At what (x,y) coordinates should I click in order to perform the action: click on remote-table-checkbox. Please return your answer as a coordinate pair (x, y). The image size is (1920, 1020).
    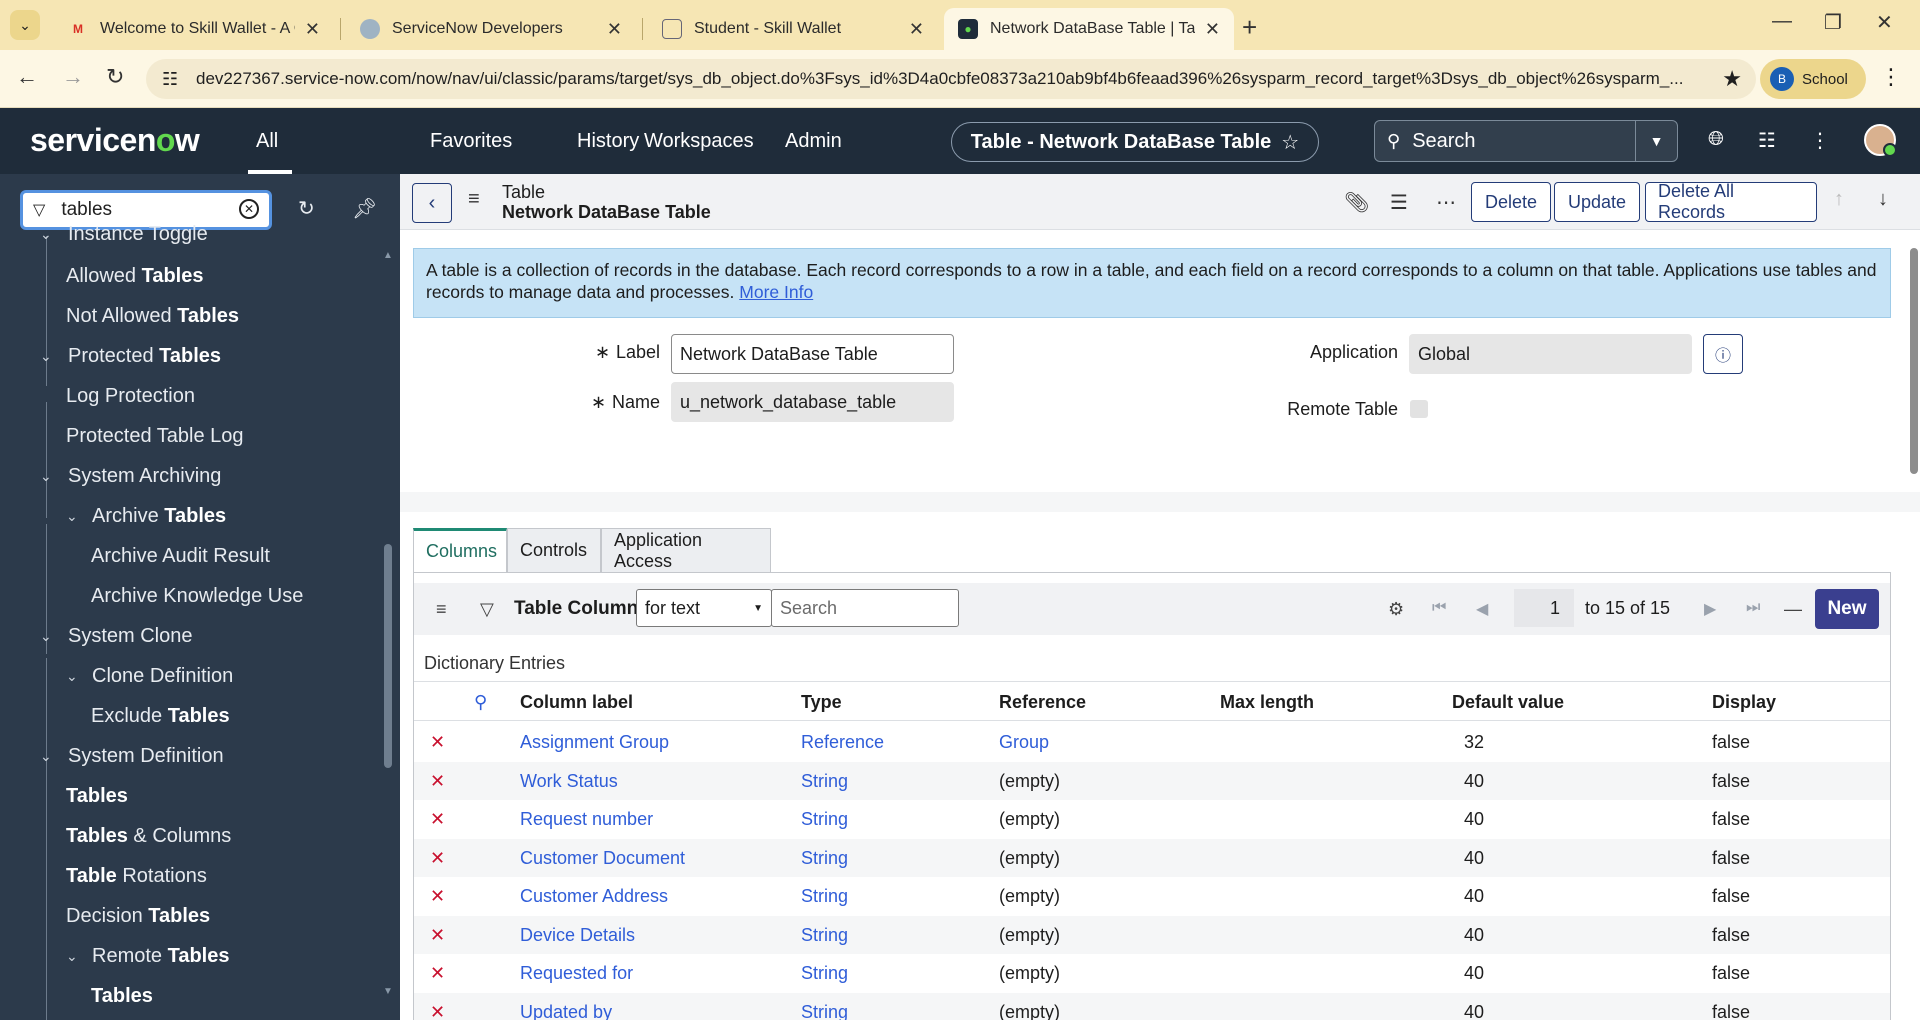
    Looking at the image, I should click on (1419, 409).